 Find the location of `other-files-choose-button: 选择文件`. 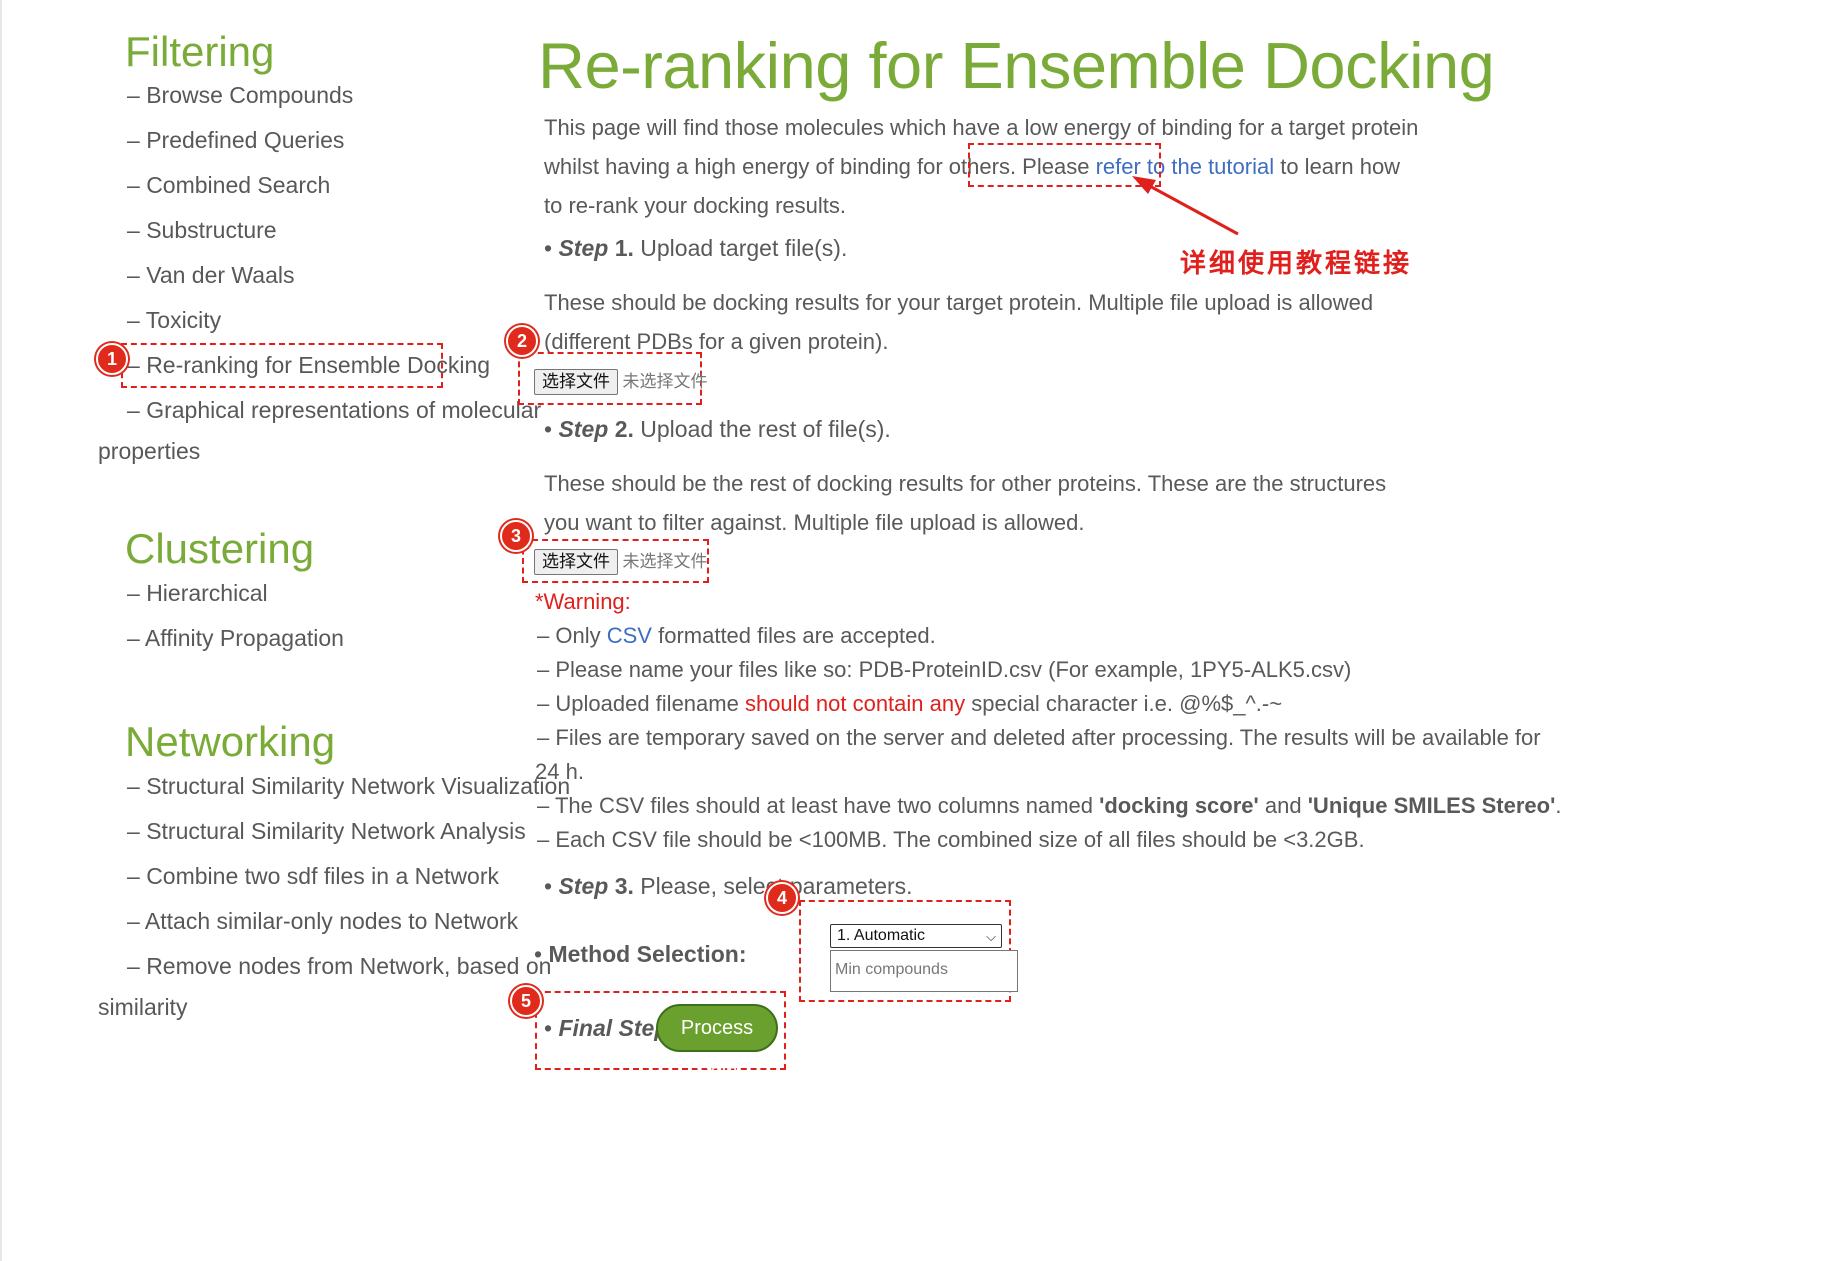

other-files-choose-button: 选择文件 is located at coordinates (576, 562).